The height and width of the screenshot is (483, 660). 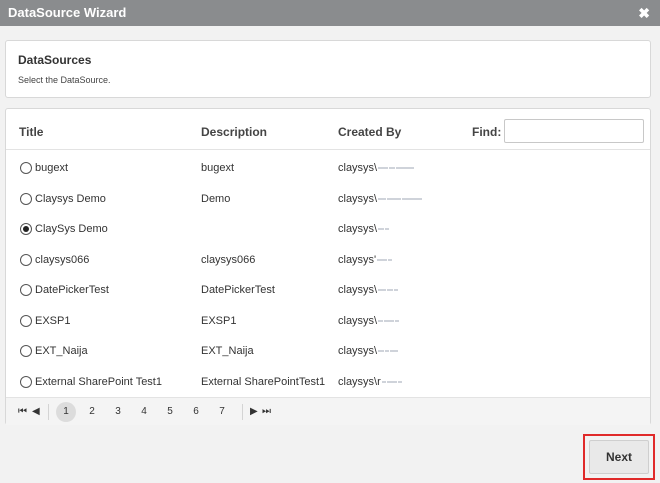 I want to click on page-number-button: 3, so click(x=118, y=412).